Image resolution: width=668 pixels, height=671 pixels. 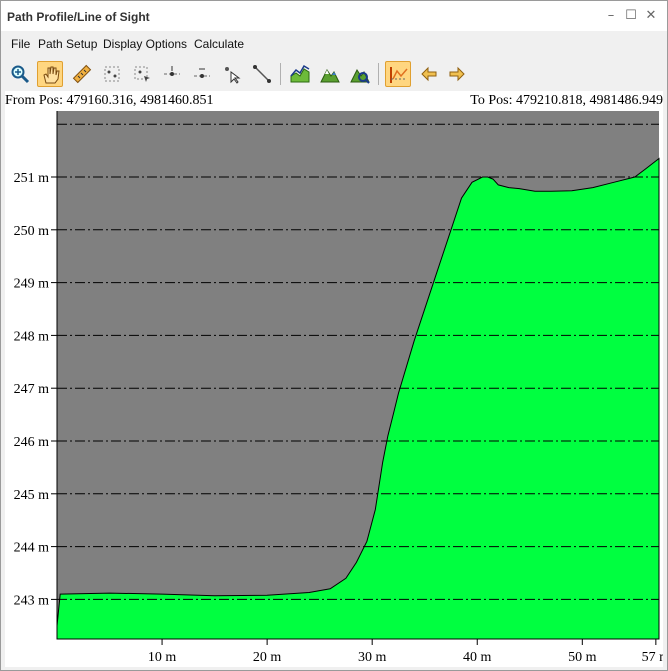 I want to click on x-tick-label: 20 m, so click(x=267, y=657).